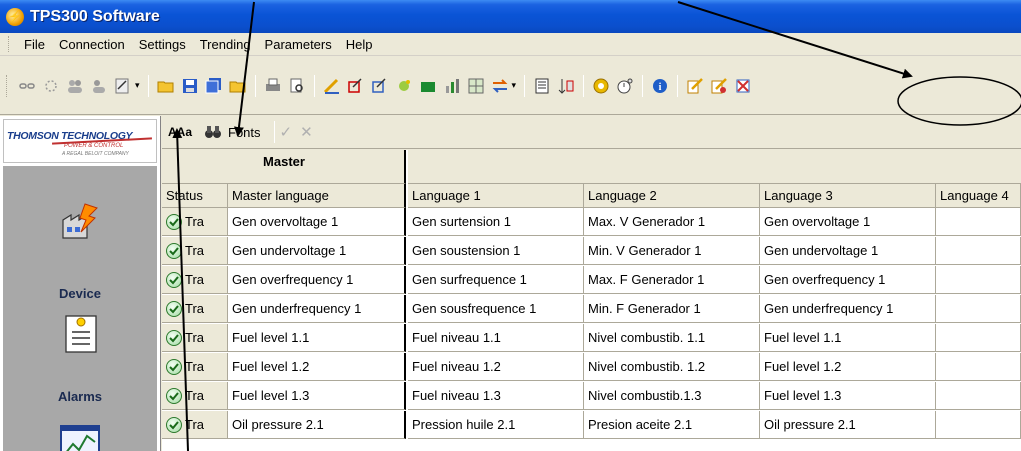 The width and height of the screenshot is (1021, 451). What do you see at coordinates (978, 196) in the screenshot?
I see `column-header: Language 4` at bounding box center [978, 196].